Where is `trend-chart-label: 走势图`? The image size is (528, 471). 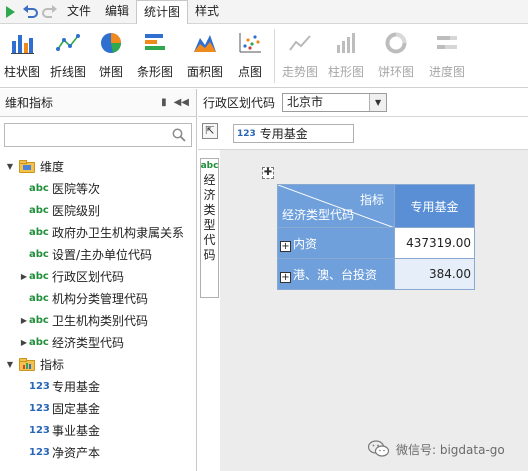 trend-chart-label: 走势图 is located at coordinates (299, 72).